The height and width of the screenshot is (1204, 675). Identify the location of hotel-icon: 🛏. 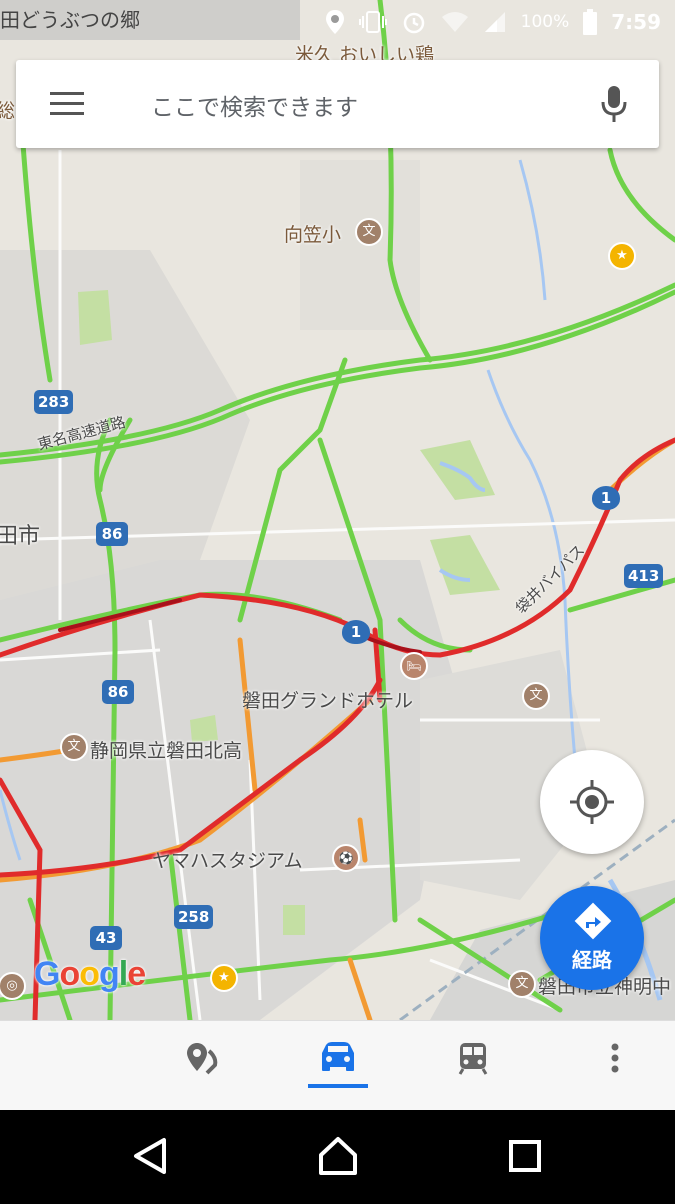
(414, 666).